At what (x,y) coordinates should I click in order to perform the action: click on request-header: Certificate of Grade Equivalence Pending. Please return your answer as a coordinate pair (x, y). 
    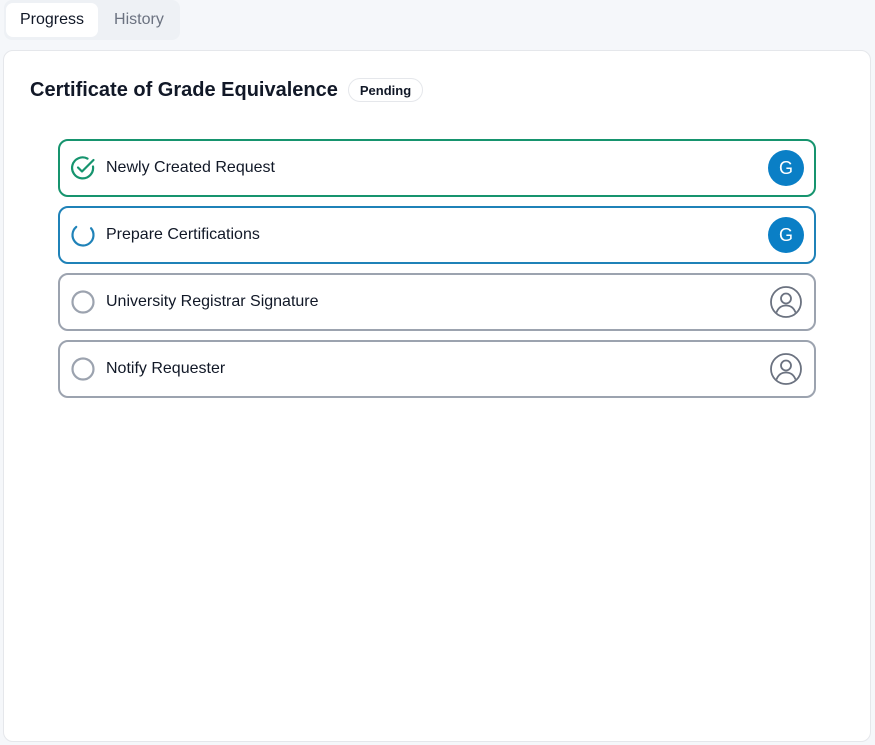
    Looking at the image, I should click on (227, 90).